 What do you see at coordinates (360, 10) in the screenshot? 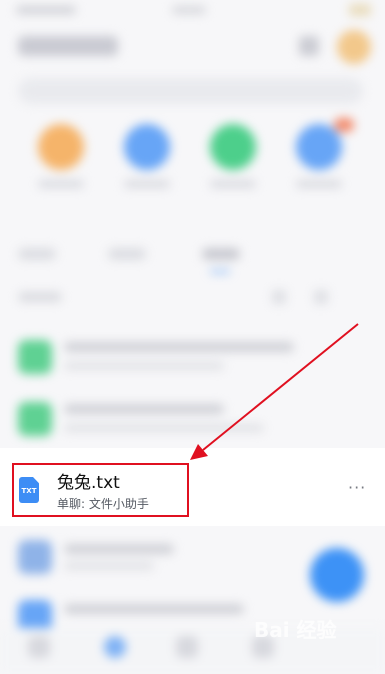
I see `battery-icon` at bounding box center [360, 10].